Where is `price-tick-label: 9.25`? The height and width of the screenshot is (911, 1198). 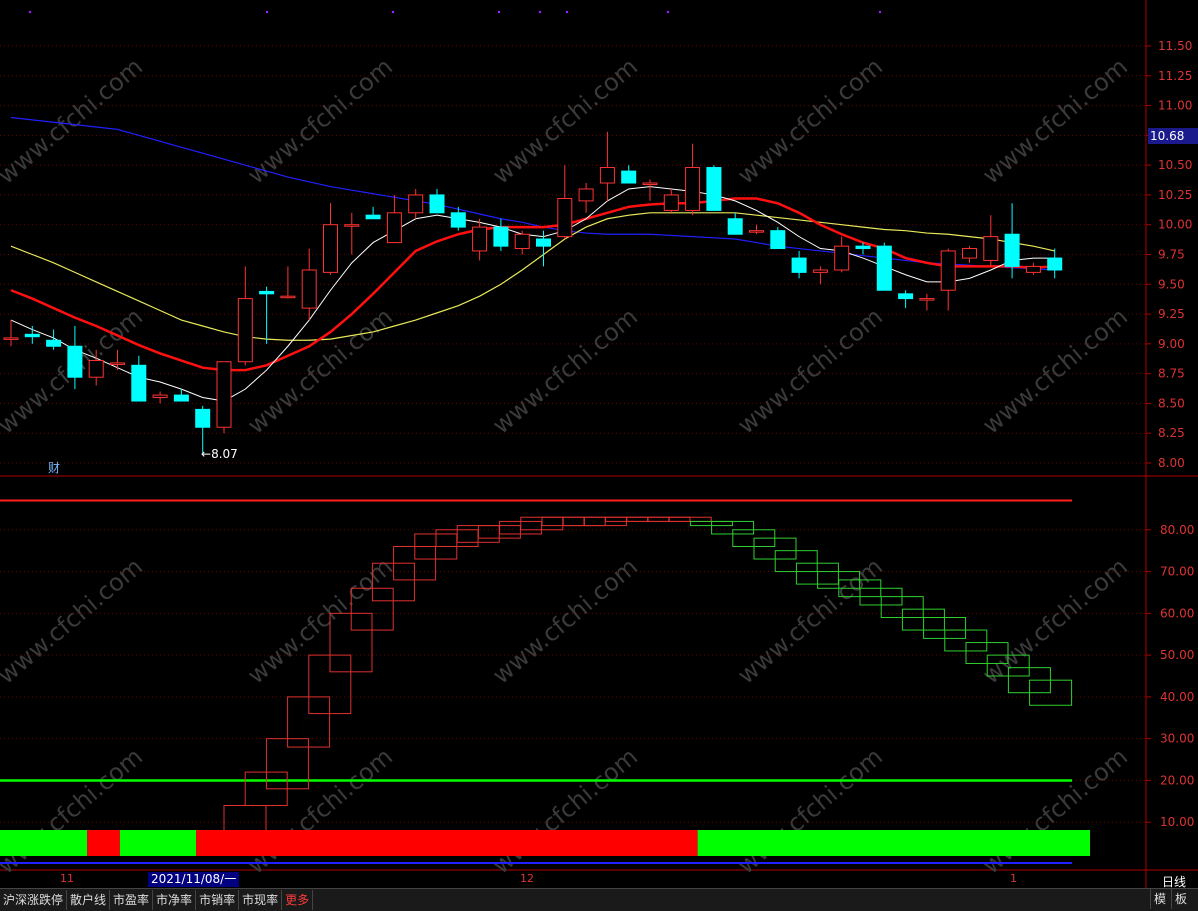
price-tick-label: 9.25 is located at coordinates (1171, 314).